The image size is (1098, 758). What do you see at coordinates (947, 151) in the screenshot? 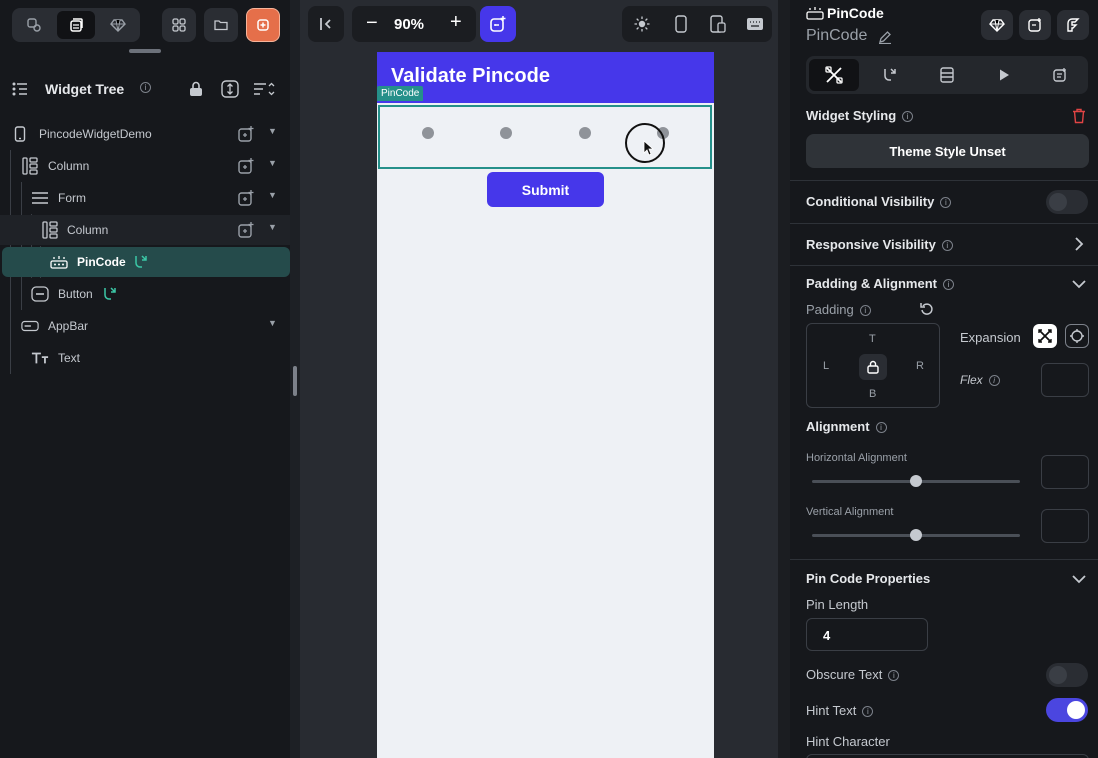
I see `theme-style-button: Theme Style Unset` at bounding box center [947, 151].